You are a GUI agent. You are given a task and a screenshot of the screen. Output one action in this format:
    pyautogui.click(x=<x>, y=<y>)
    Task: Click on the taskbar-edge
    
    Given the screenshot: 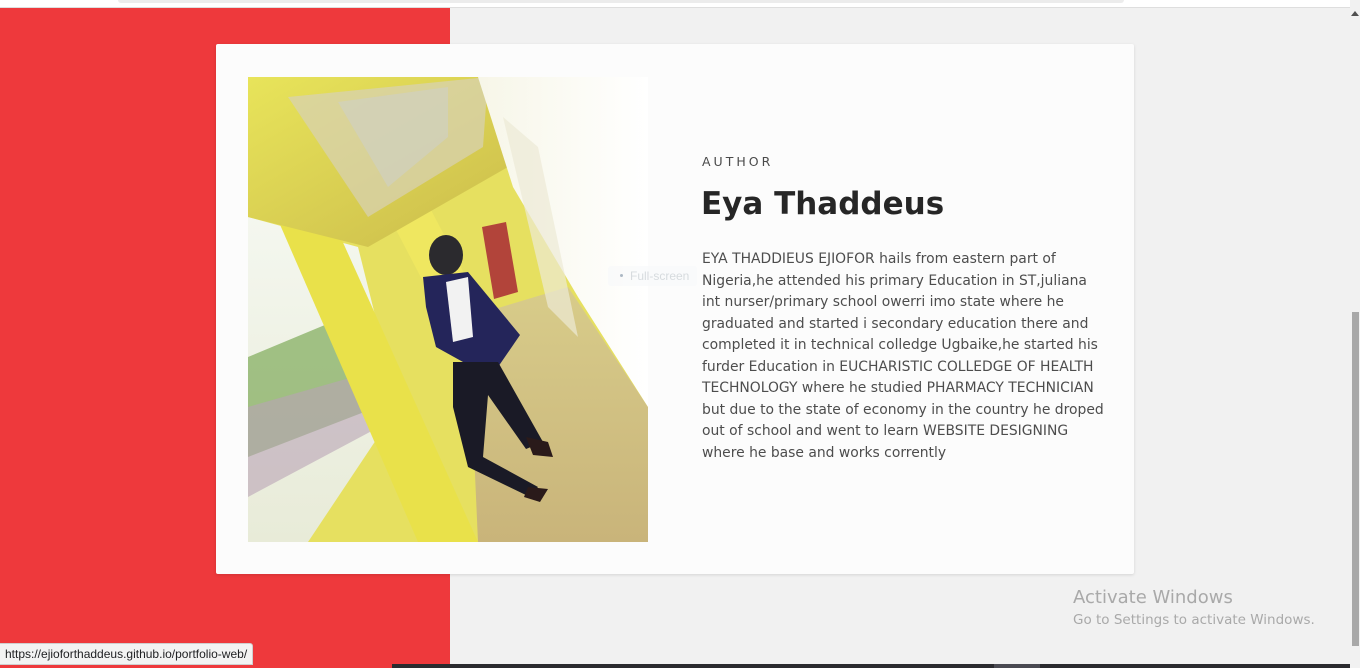 What is the action you would take?
    pyautogui.click(x=871, y=666)
    